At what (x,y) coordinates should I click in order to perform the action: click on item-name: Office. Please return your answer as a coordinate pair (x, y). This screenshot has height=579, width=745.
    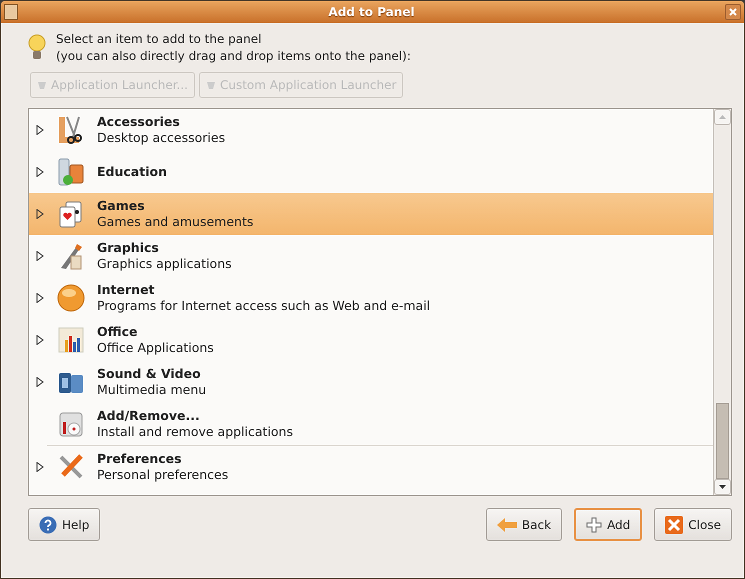
    Looking at the image, I should click on (117, 332).